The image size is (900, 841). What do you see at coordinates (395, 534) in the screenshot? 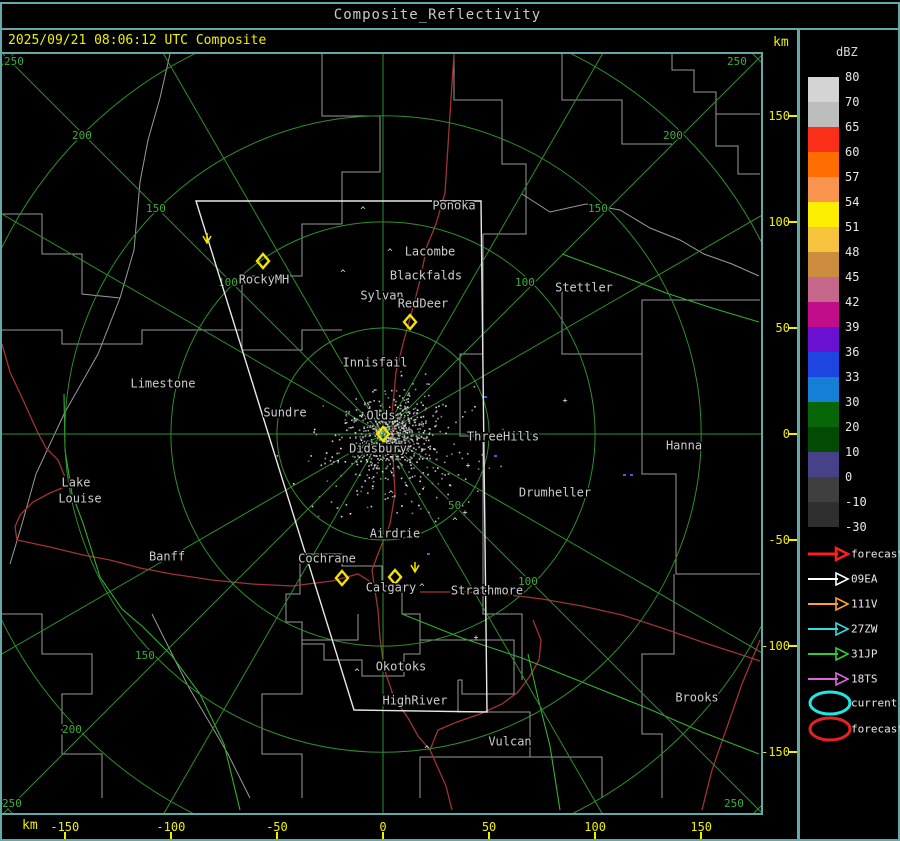
I see `city-label: Airdrie` at bounding box center [395, 534].